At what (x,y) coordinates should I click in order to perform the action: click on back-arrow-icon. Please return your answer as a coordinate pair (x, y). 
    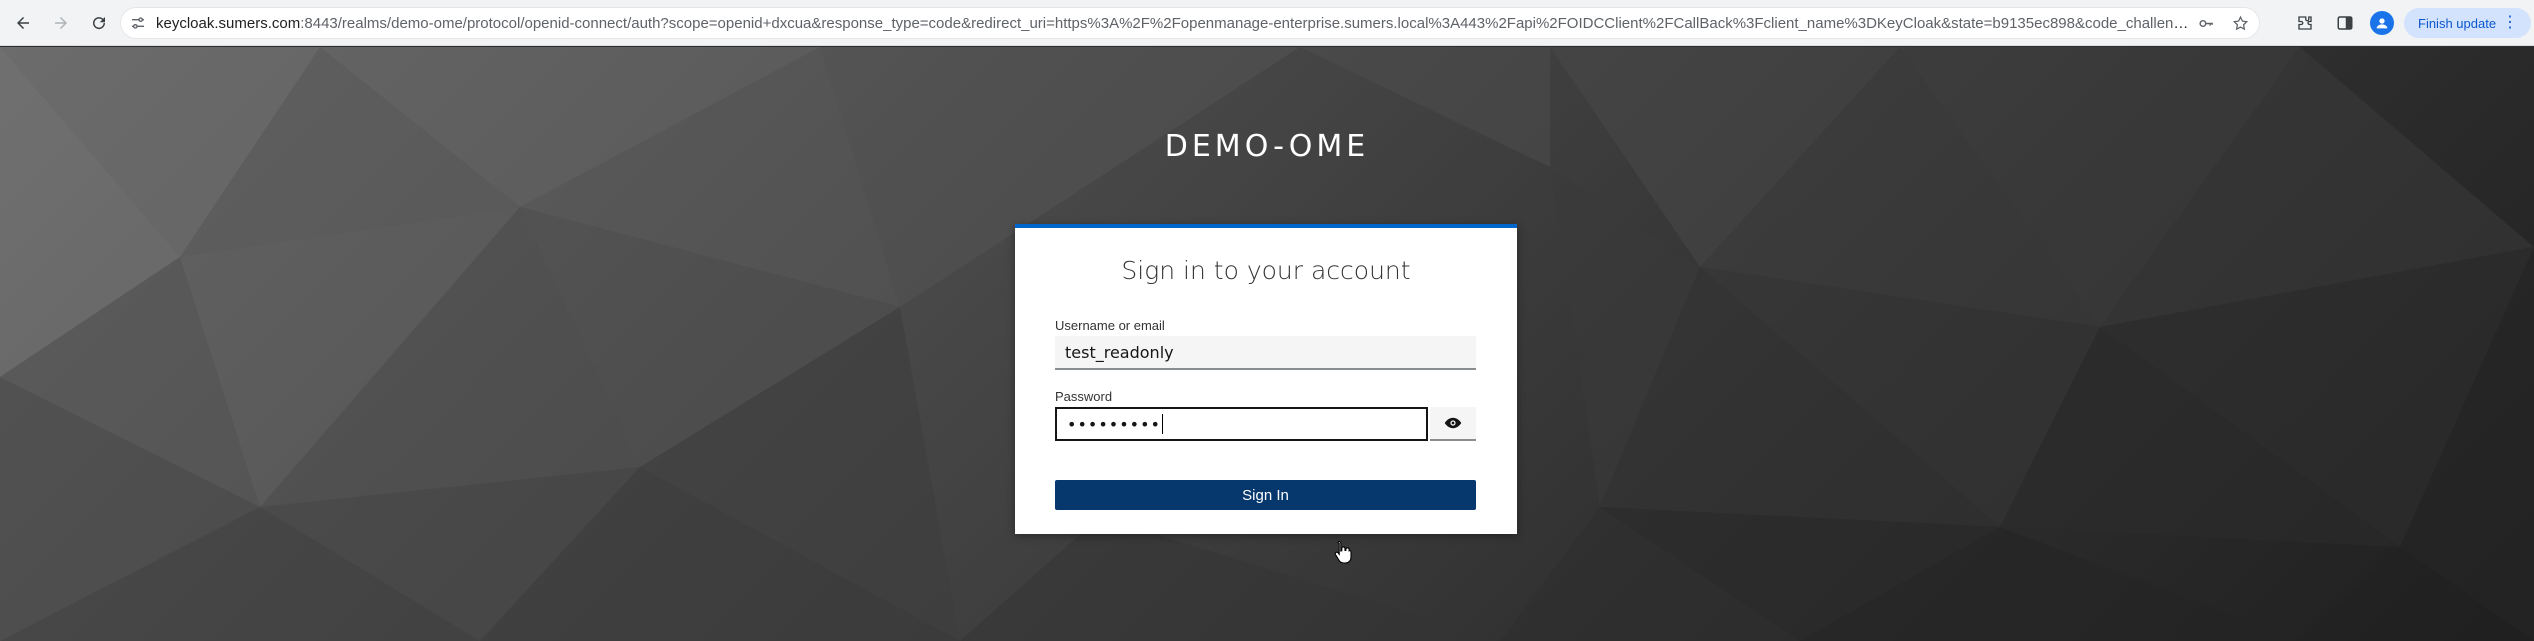
    Looking at the image, I should click on (23, 22).